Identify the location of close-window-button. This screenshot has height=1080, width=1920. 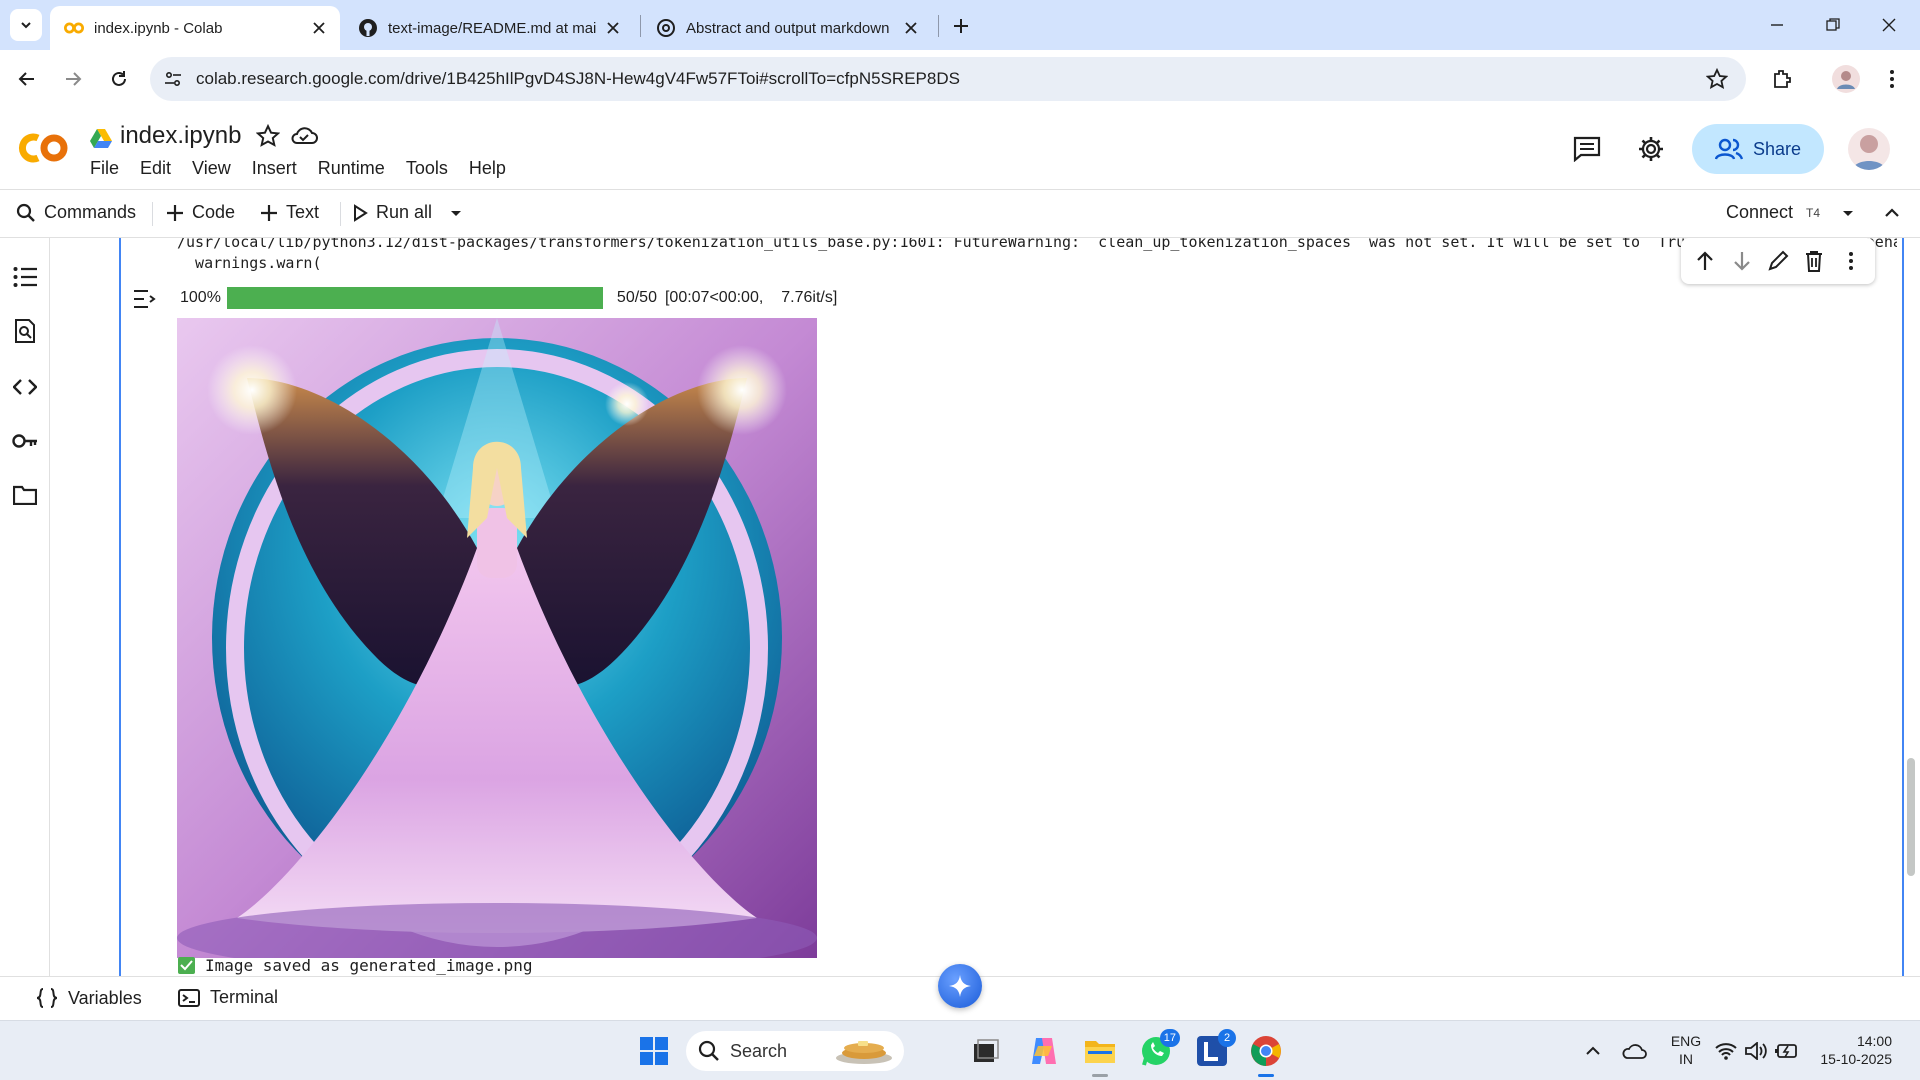
(1889, 25).